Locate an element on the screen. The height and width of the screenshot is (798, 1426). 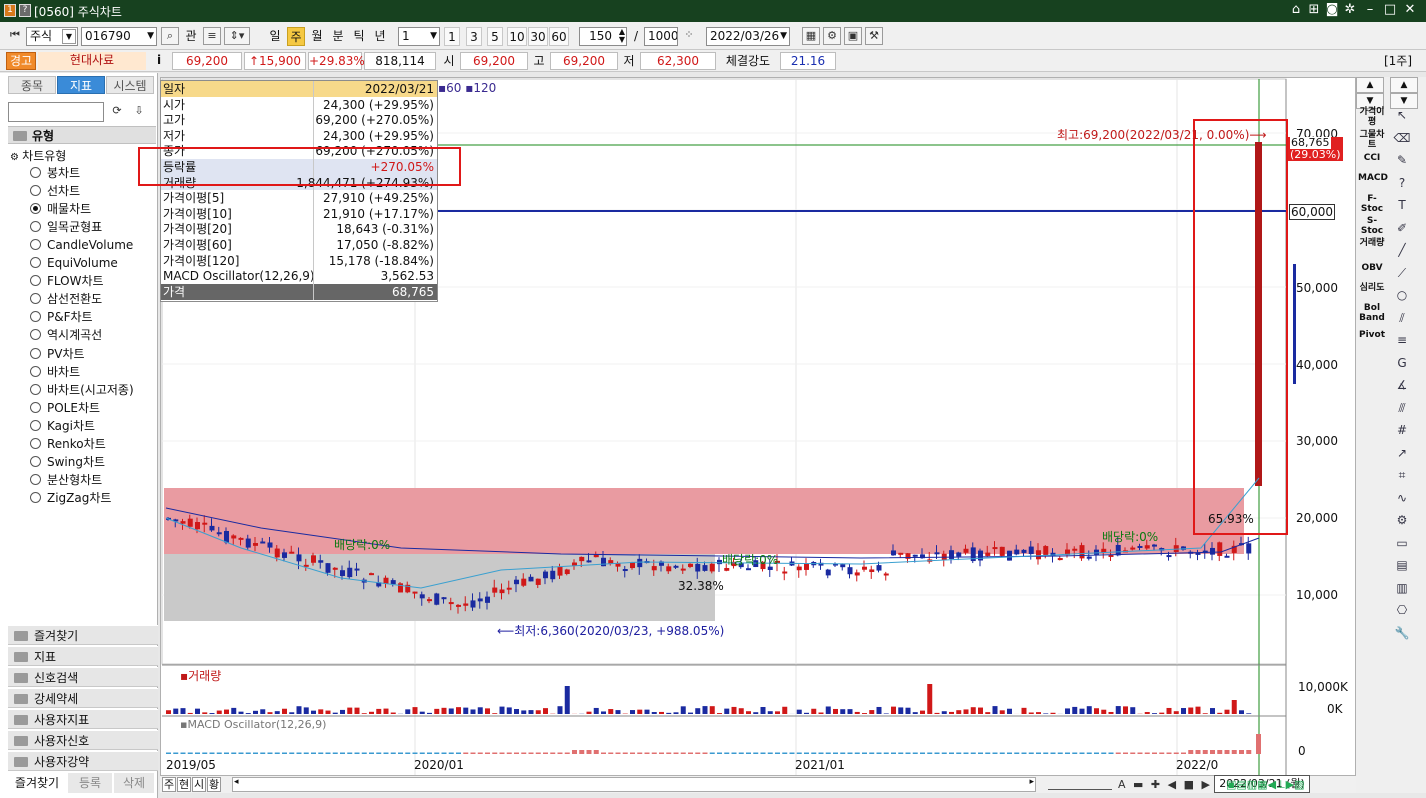
parallel-icon: ⫻ is located at coordinates (1402, 408).